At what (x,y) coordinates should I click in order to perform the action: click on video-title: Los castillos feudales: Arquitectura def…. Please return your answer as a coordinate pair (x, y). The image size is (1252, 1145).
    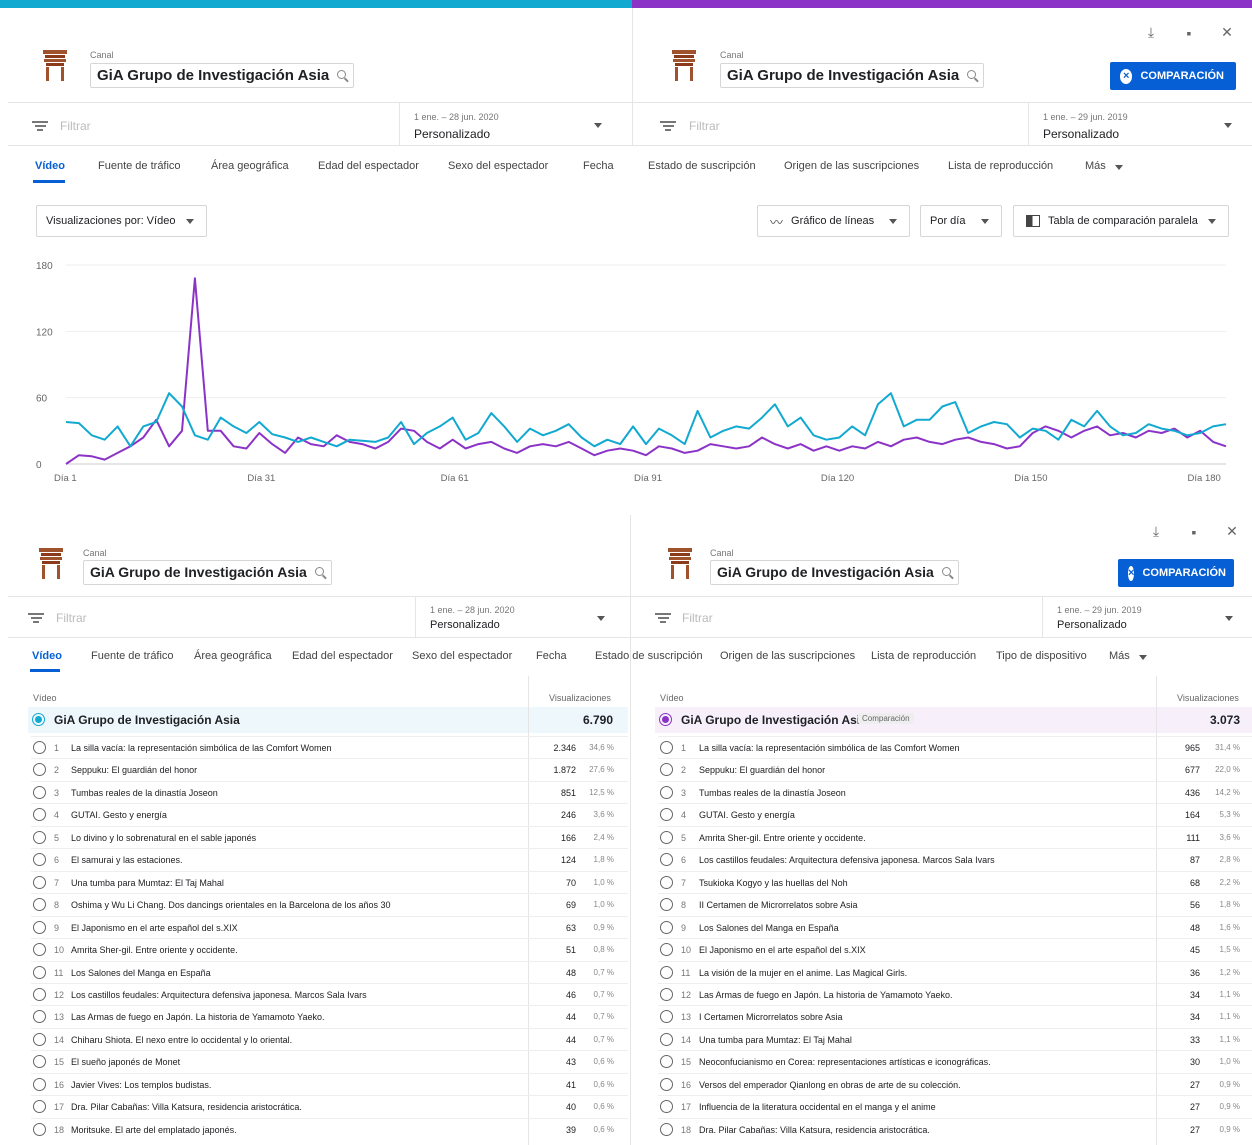
    Looking at the image, I should click on (219, 995).